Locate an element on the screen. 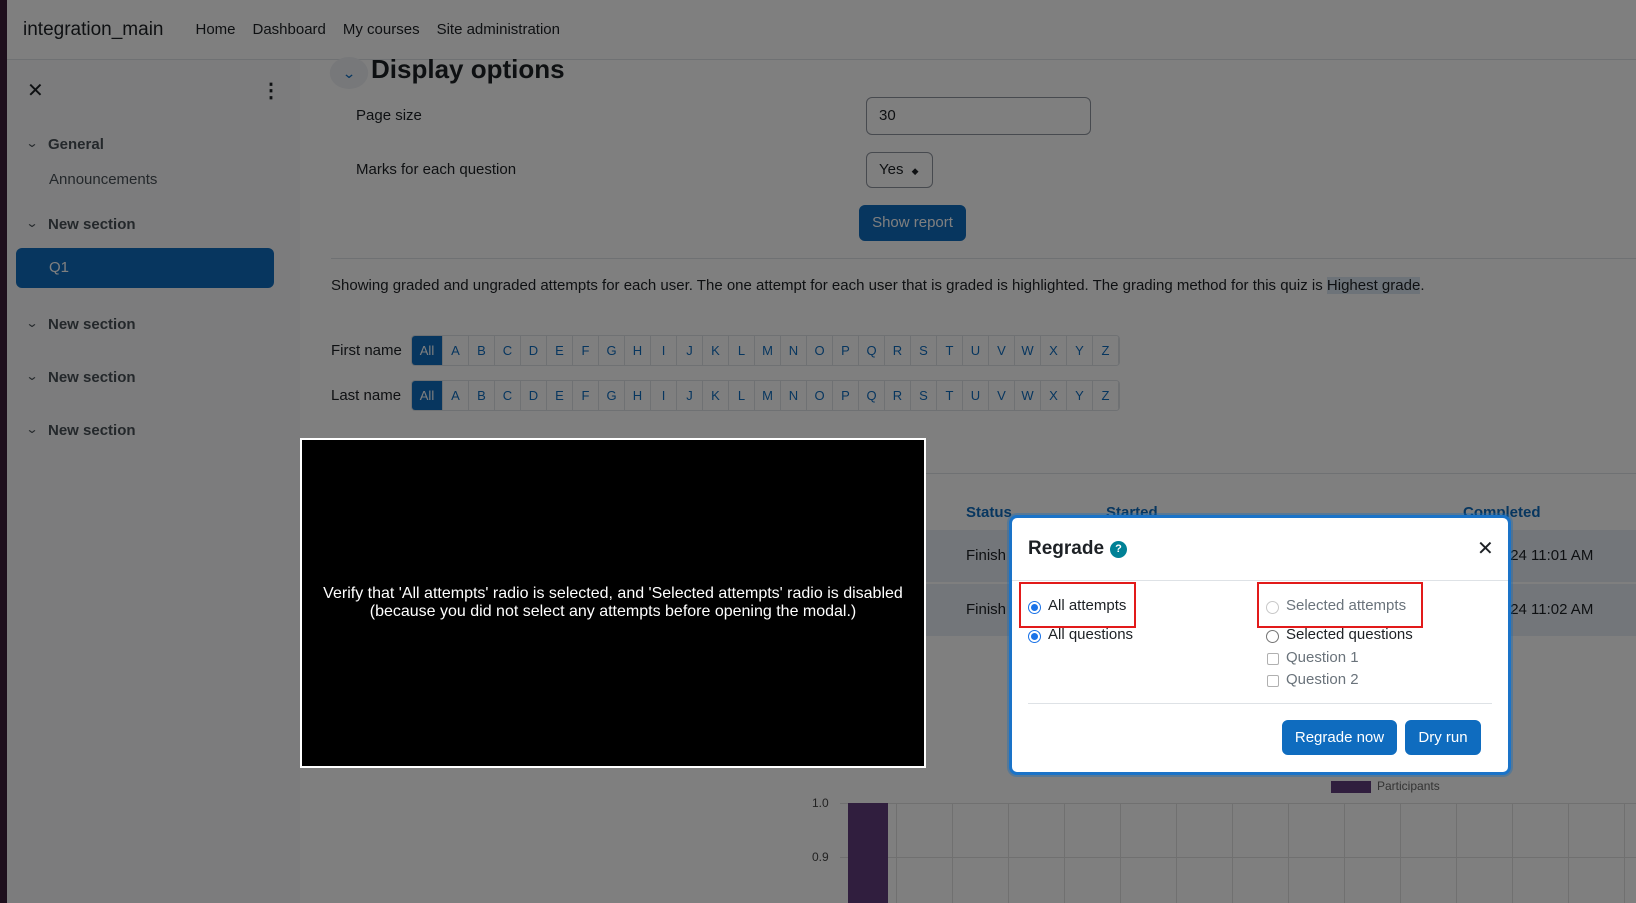  selected-questions-radio is located at coordinates (1272, 636).